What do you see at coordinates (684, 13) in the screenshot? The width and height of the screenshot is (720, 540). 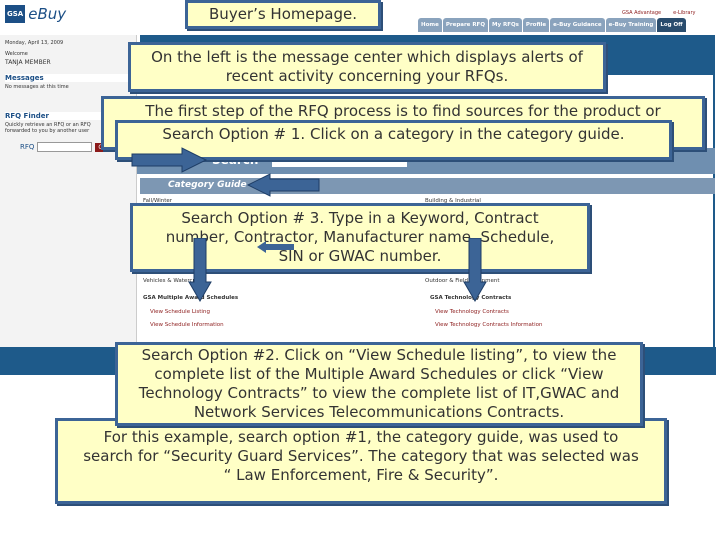 I see `link-elibrary: e-Library` at bounding box center [684, 13].